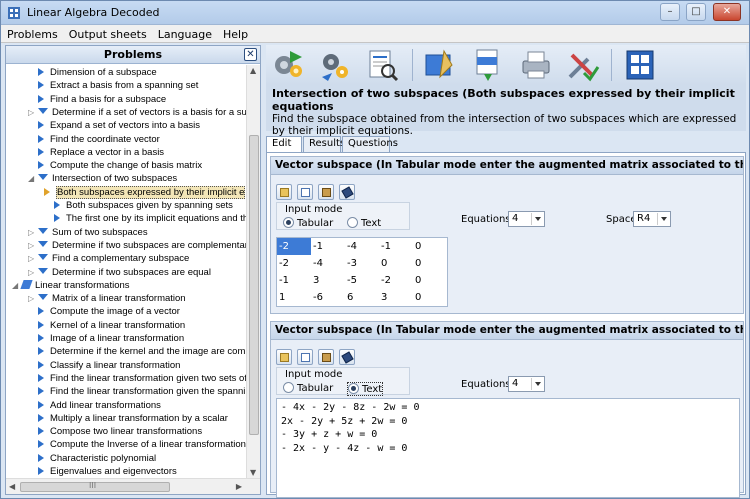 Image resolution: width=750 pixels, height=499 pixels. I want to click on tree-item: ▷ Matrix of a linear transformation, so click(107, 298).